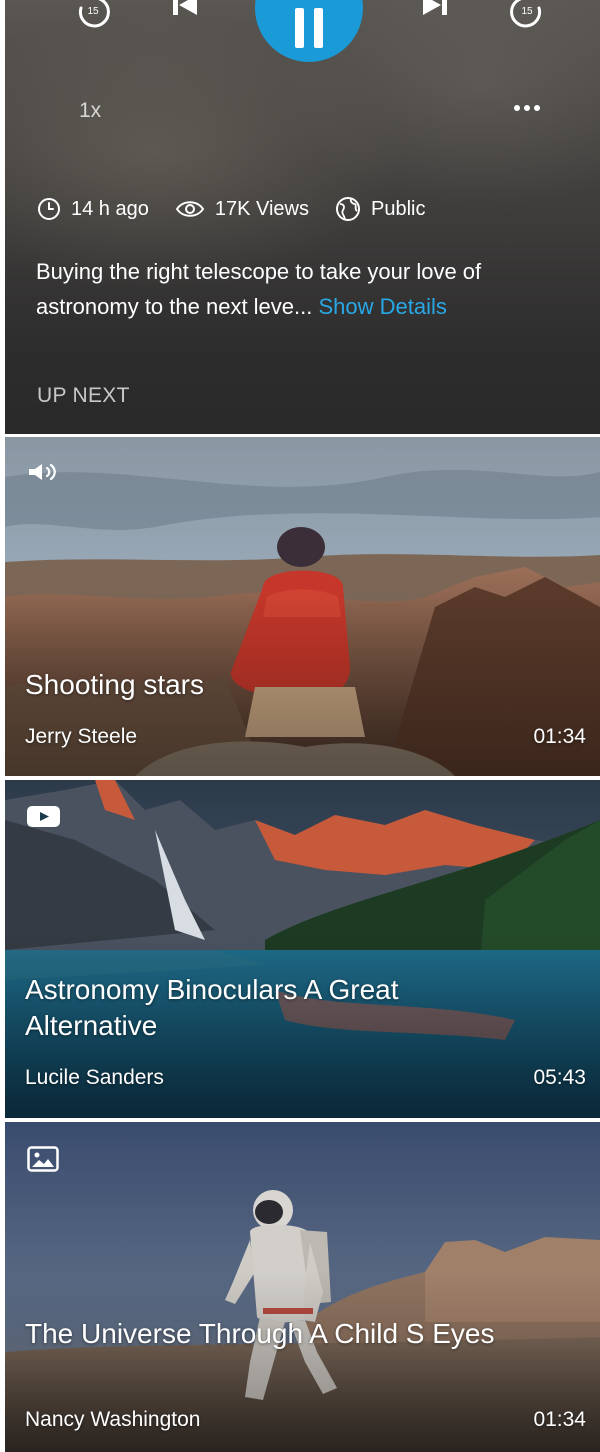 This screenshot has height=1452, width=600. Describe the element at coordinates (81, 736) in the screenshot. I see `item-author: Jerry Steele` at that location.